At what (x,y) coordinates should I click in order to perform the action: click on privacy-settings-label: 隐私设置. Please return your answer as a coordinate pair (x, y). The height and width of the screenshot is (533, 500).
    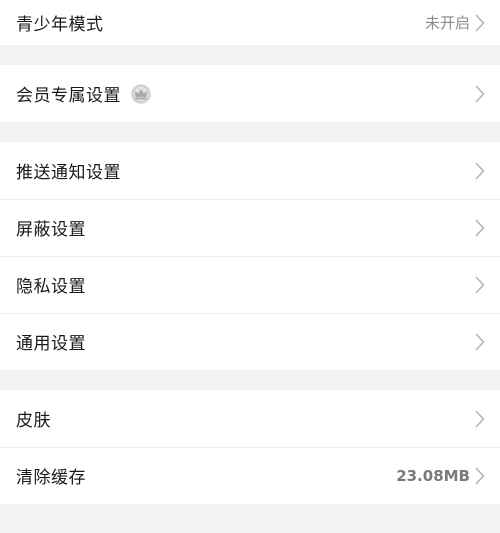
    Looking at the image, I should click on (51, 287).